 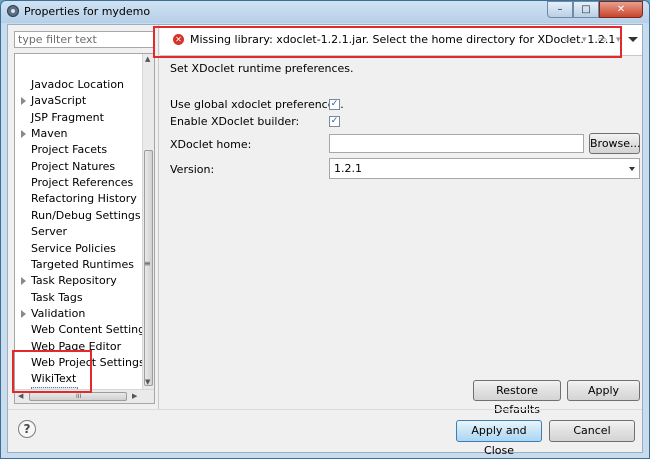 What do you see at coordinates (78, 84) in the screenshot?
I see `tree-item-label: Javadoc Location` at bounding box center [78, 84].